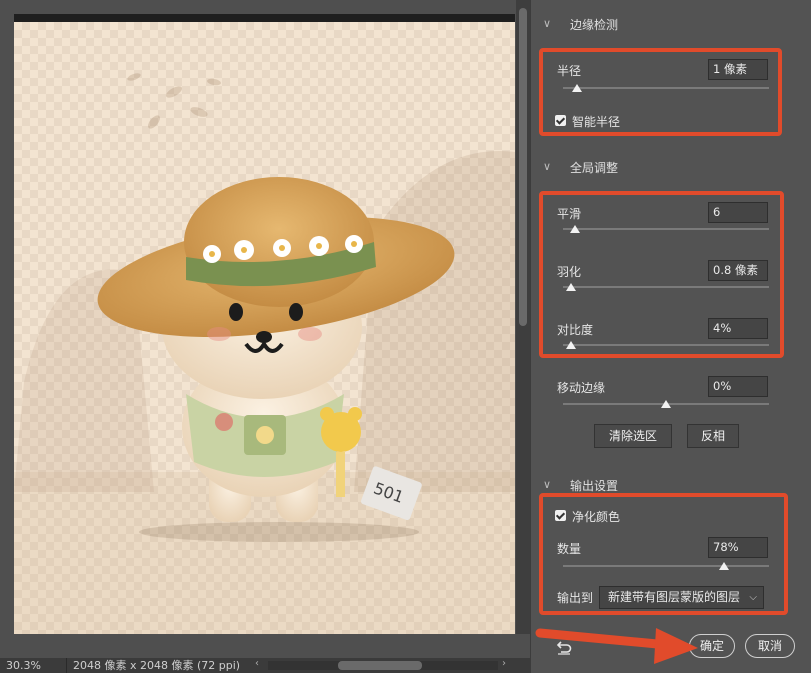  What do you see at coordinates (594, 168) in the screenshot?
I see `section-title-global-refine: 全局调整` at bounding box center [594, 168].